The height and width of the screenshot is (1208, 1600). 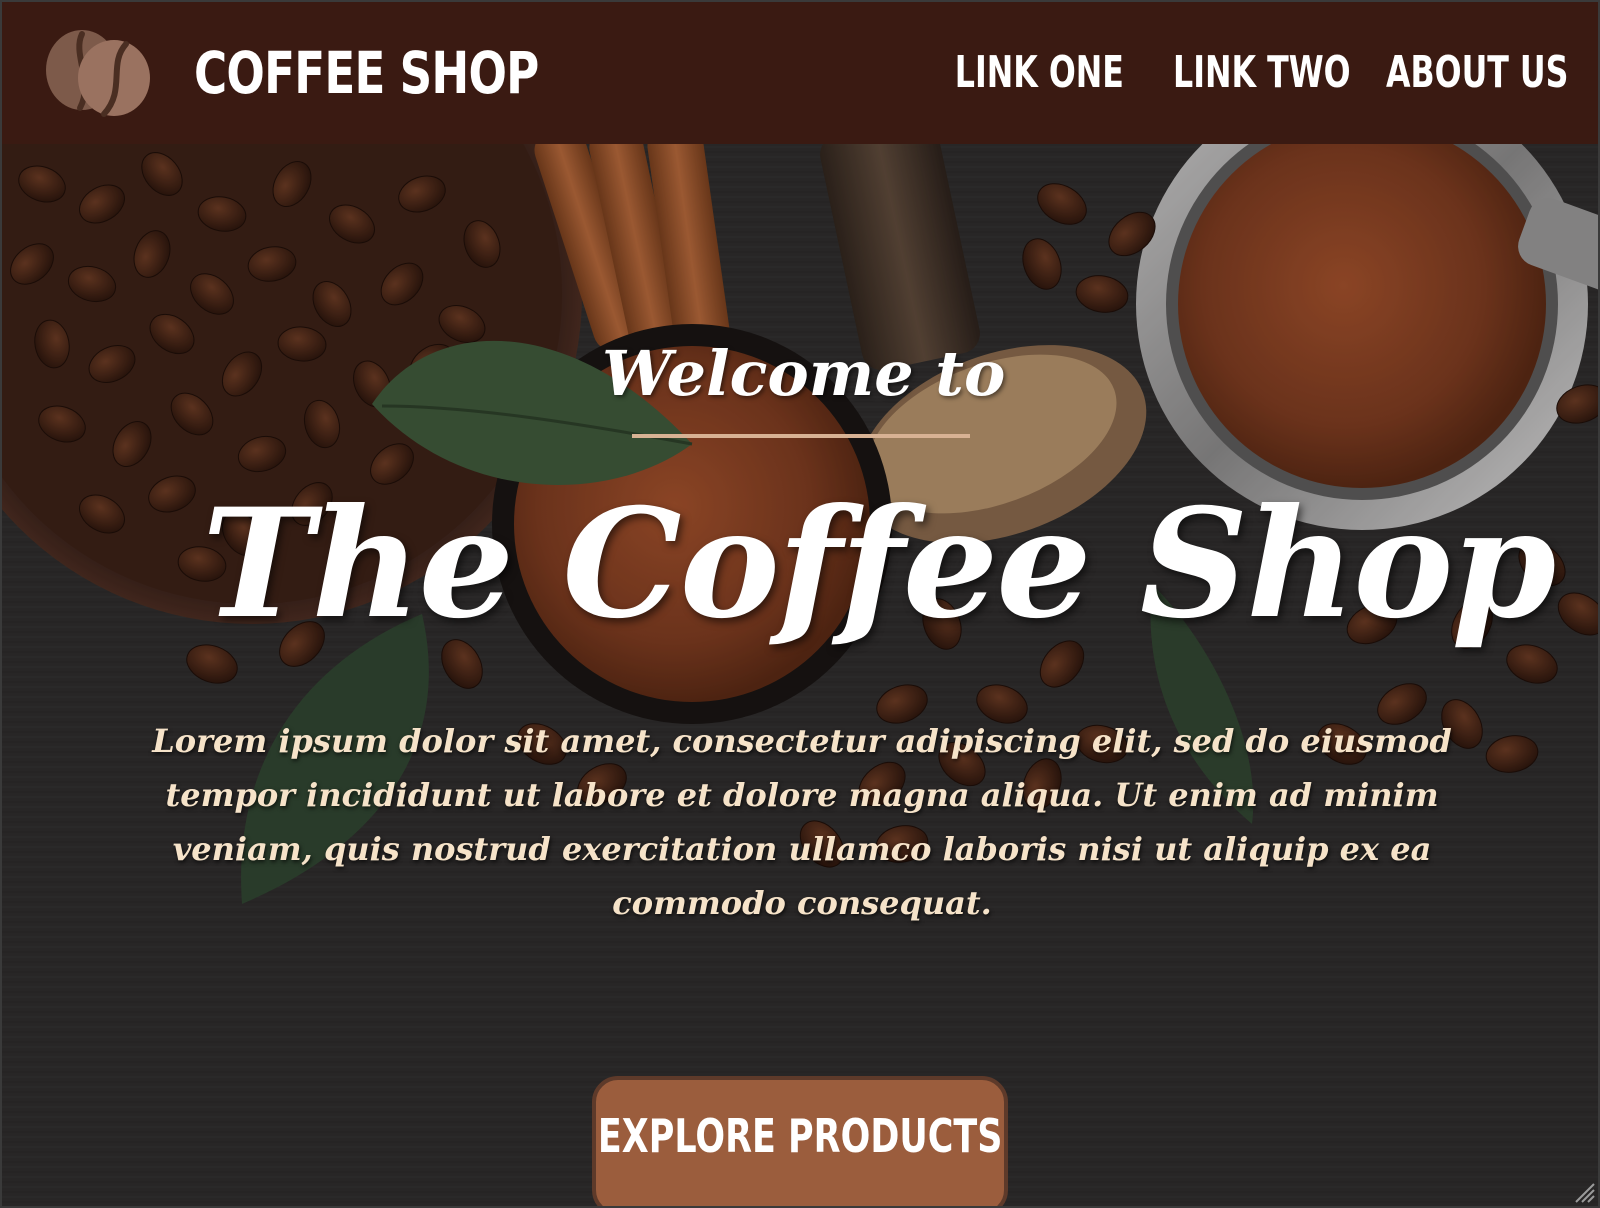 I want to click on welcome-text: Welcome to, so click(x=804, y=373).